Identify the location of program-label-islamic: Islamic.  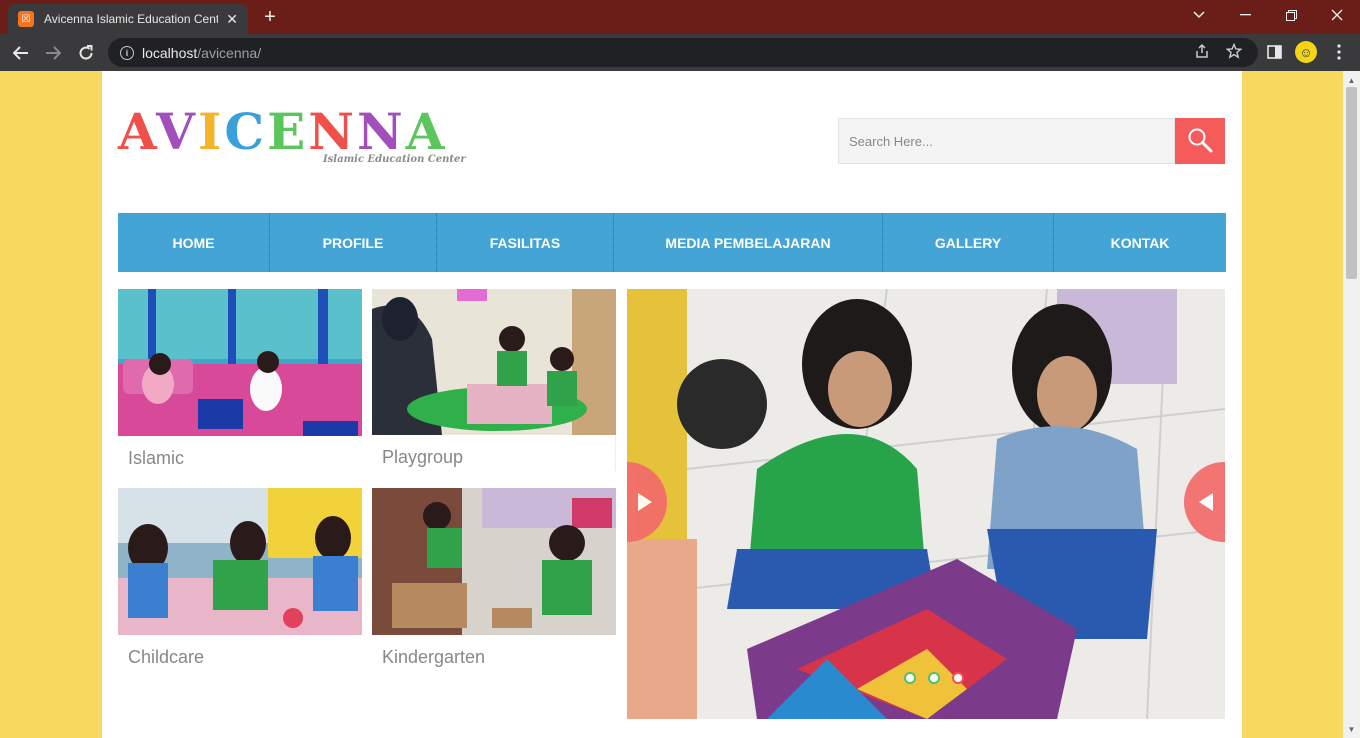
(156, 458).